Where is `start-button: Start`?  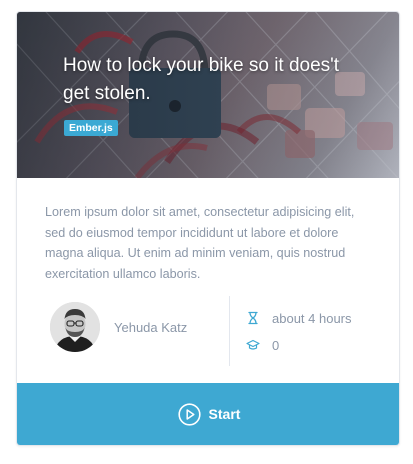
start-button: Start is located at coordinates (208, 414).